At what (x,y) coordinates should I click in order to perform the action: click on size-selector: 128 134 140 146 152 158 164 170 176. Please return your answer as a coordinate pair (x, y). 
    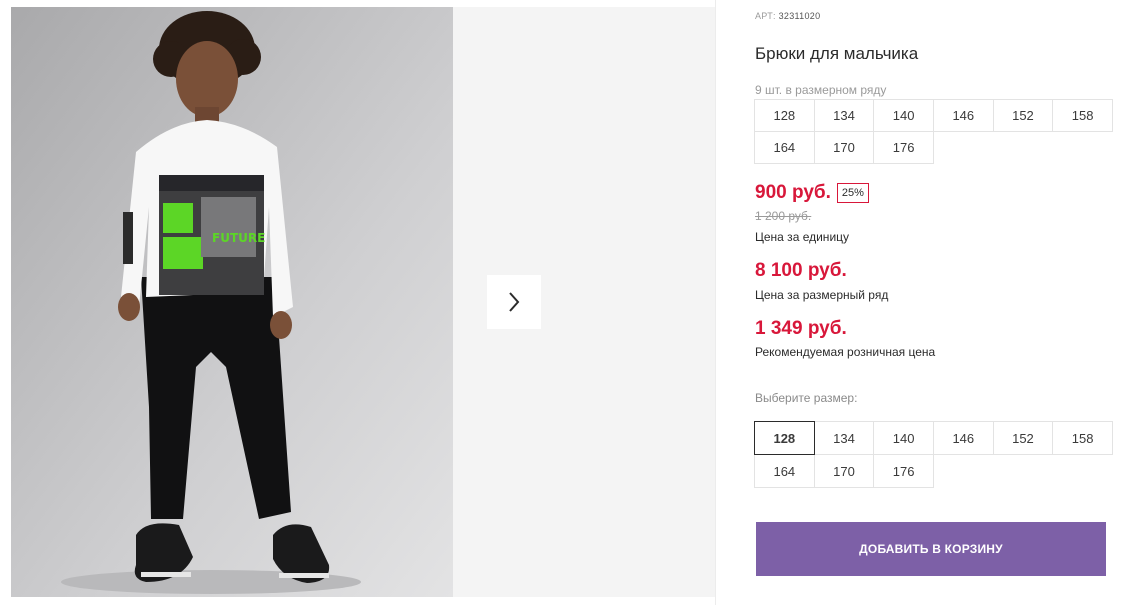
    Looking at the image, I should click on (933, 454).